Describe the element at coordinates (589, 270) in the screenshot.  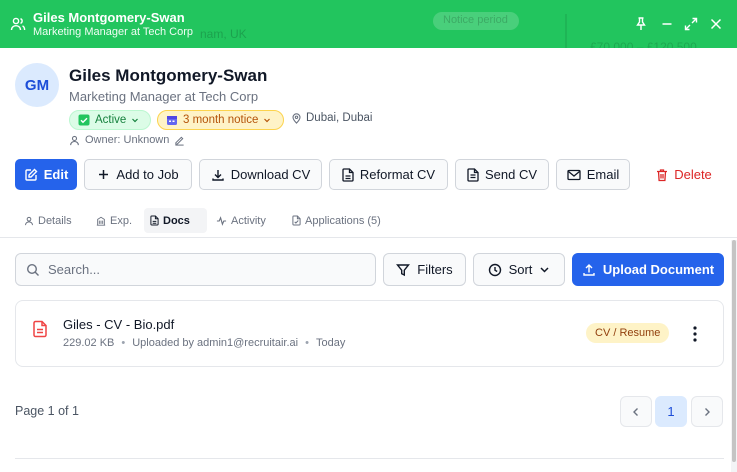
I see `upload-icon` at that location.